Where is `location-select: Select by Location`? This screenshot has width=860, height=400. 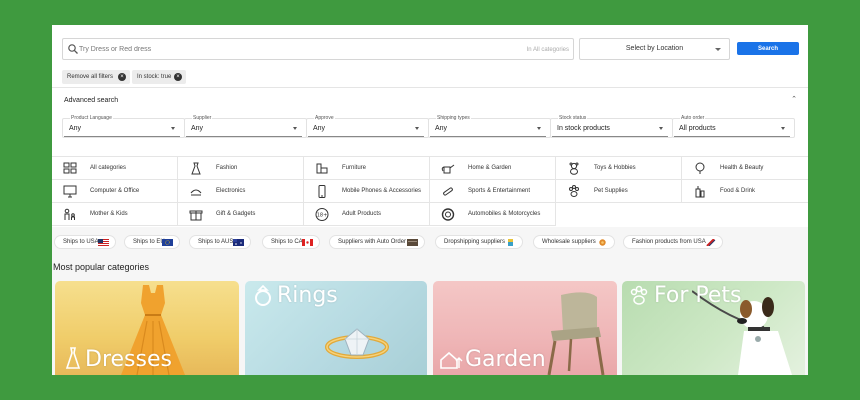
location-select: Select by Location is located at coordinates (654, 49).